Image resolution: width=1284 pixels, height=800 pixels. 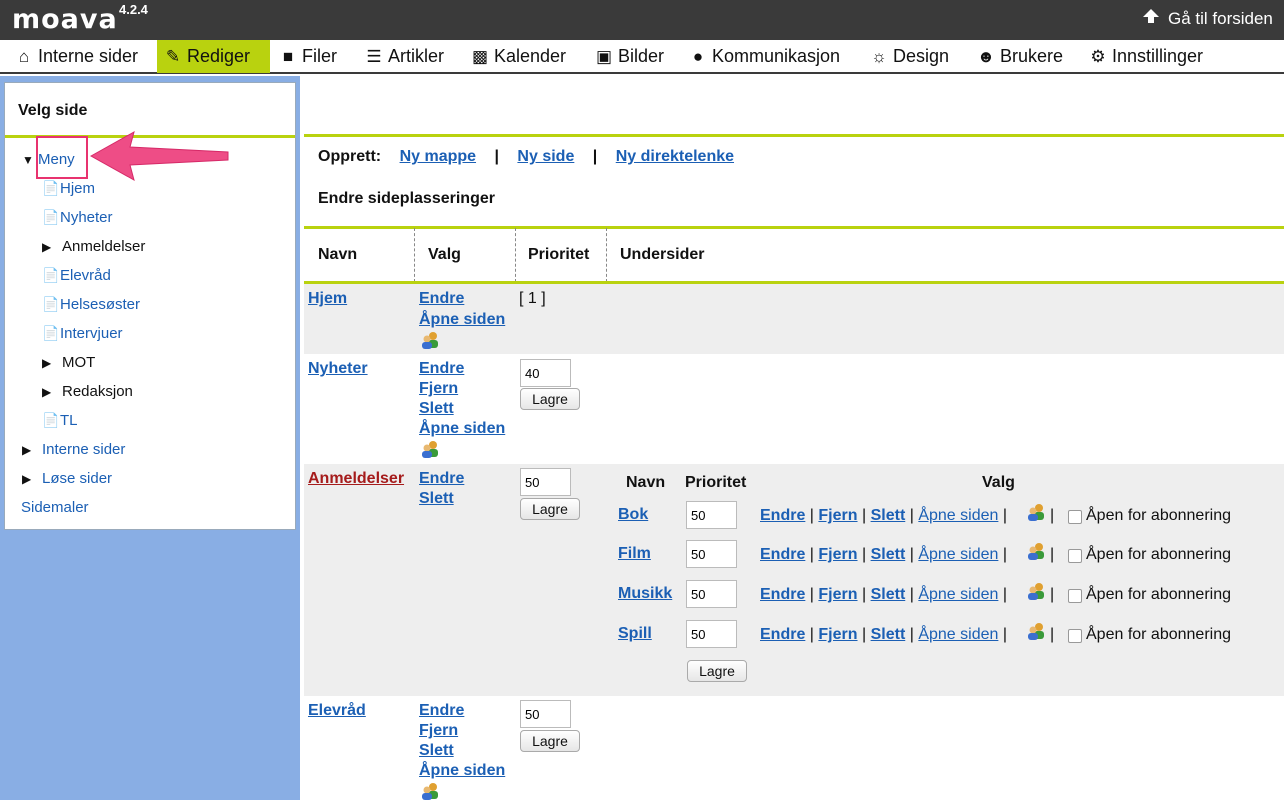 I want to click on menu-rediger: ✎ Rediger, so click(x=213, y=56).